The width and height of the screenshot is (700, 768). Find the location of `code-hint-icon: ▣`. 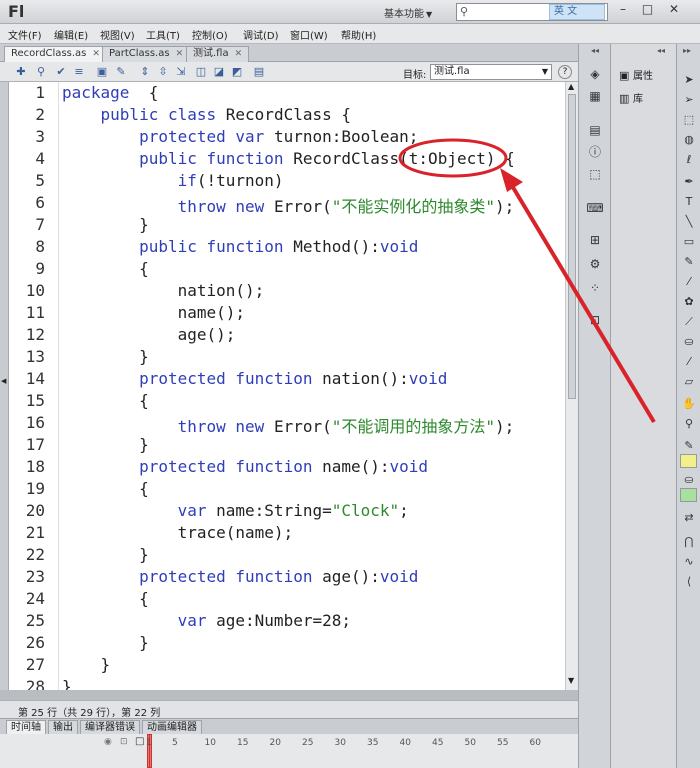

code-hint-icon: ▣ is located at coordinates (102, 72).